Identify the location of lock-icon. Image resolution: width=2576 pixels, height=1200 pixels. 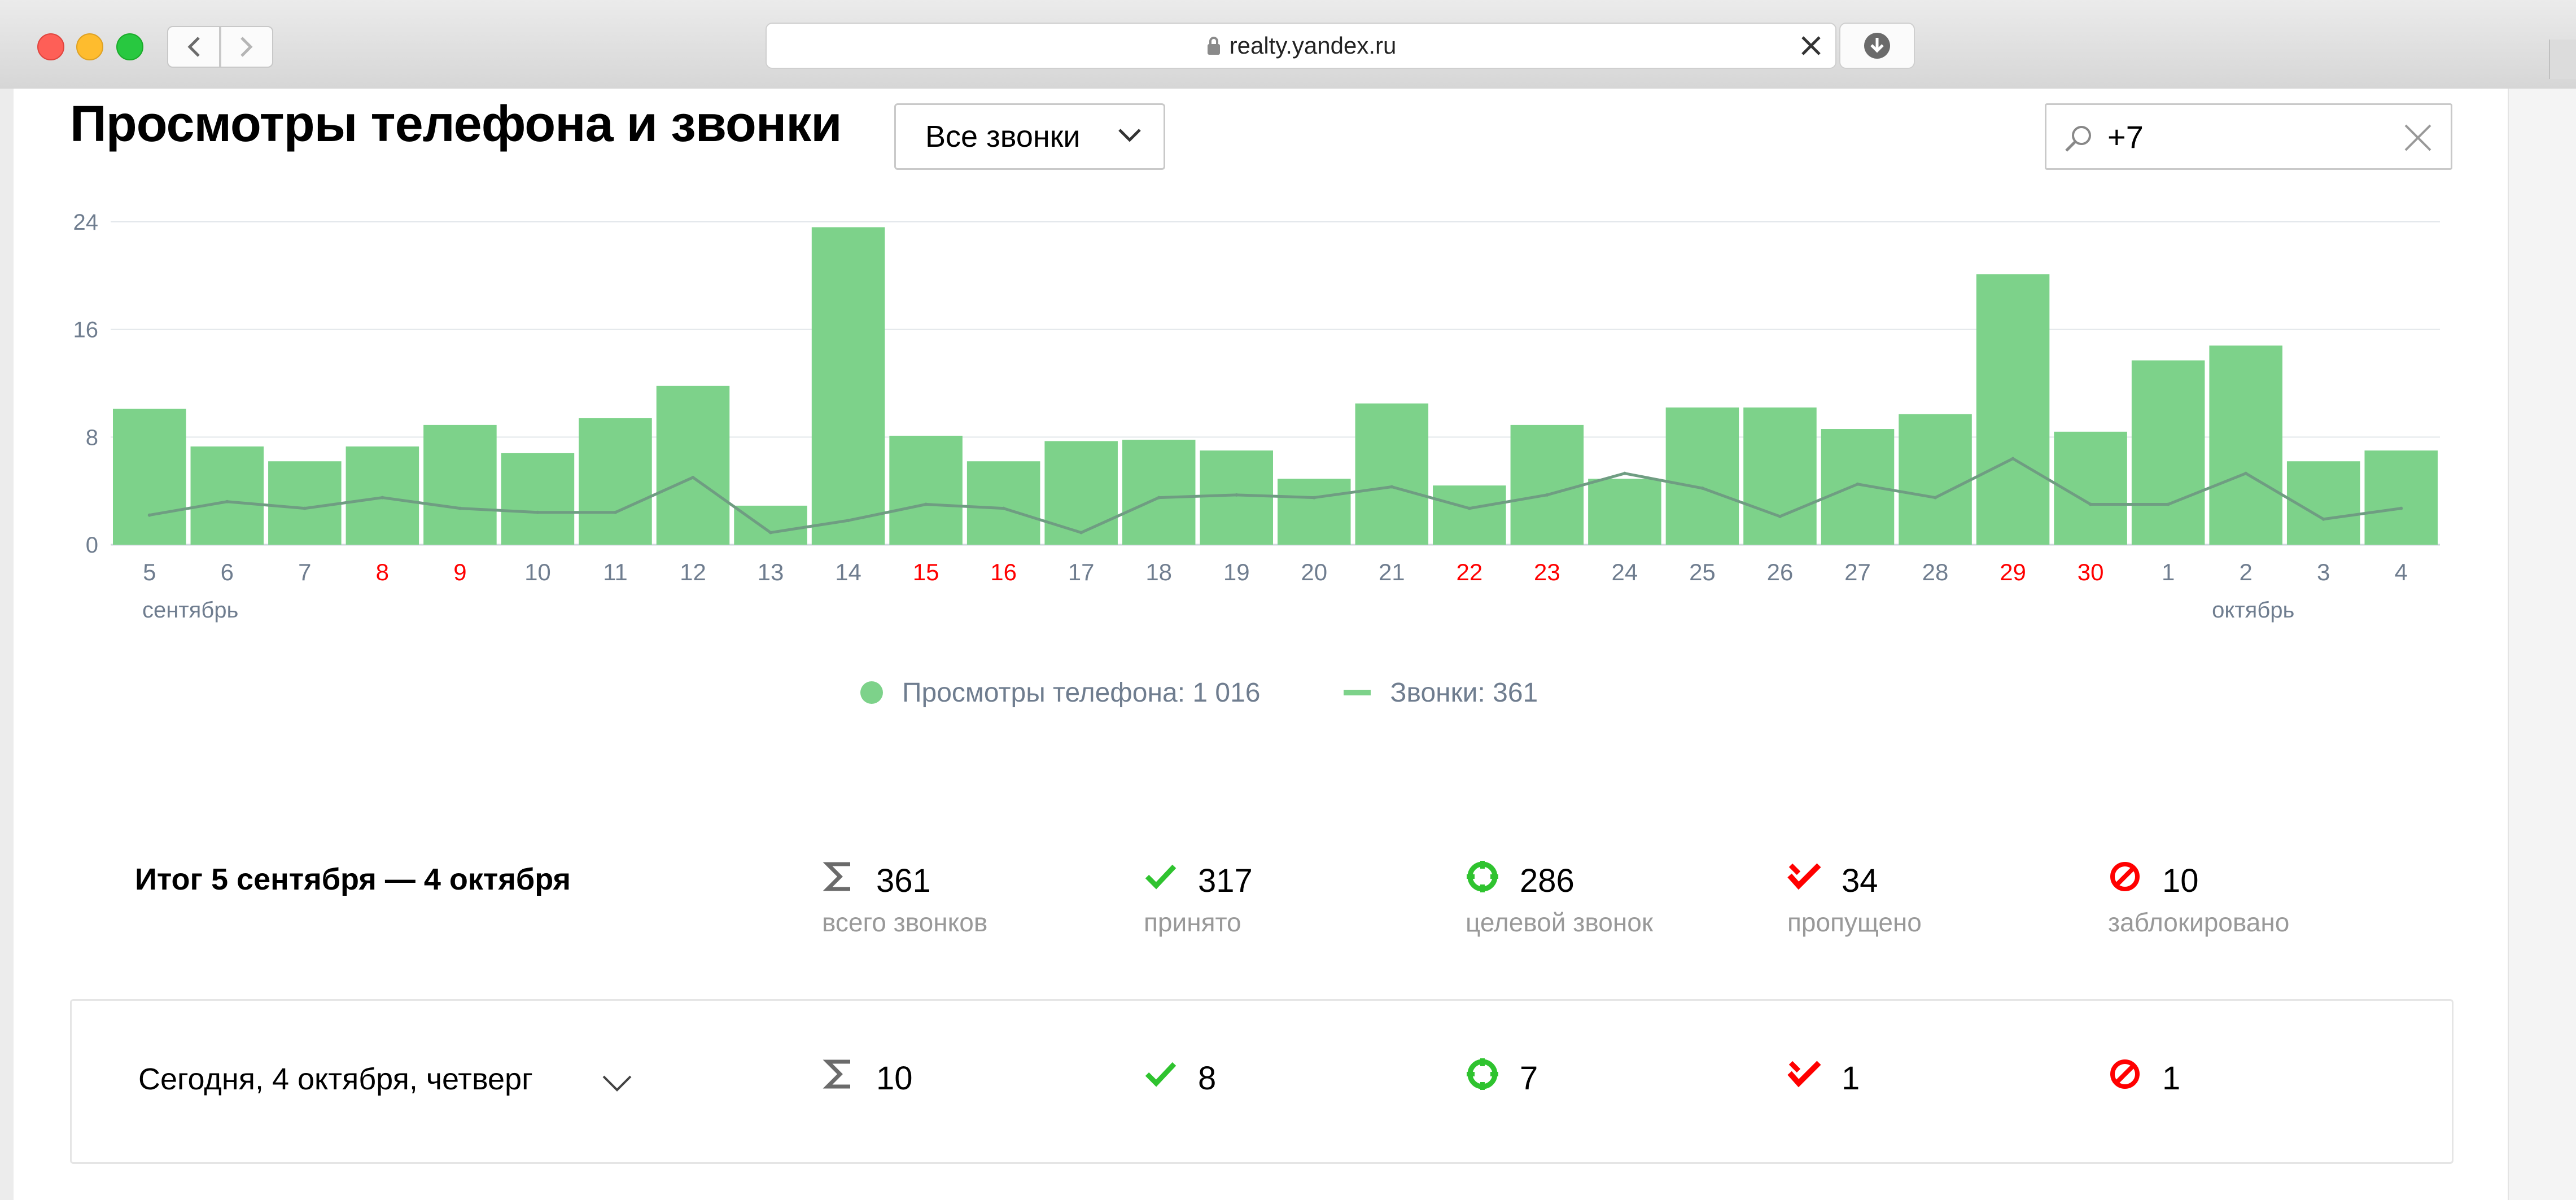
(1213, 46).